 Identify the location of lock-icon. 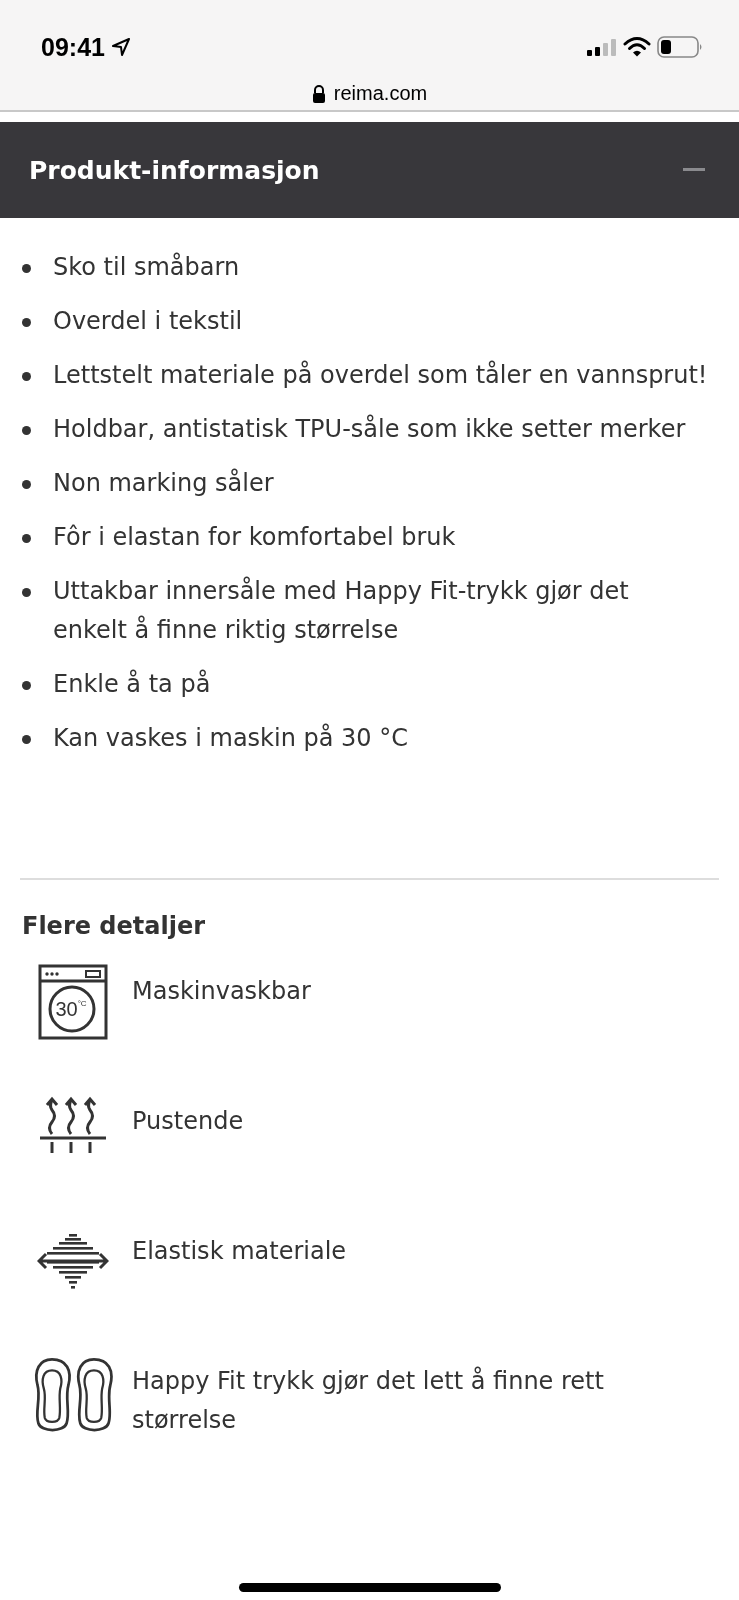
(318, 93).